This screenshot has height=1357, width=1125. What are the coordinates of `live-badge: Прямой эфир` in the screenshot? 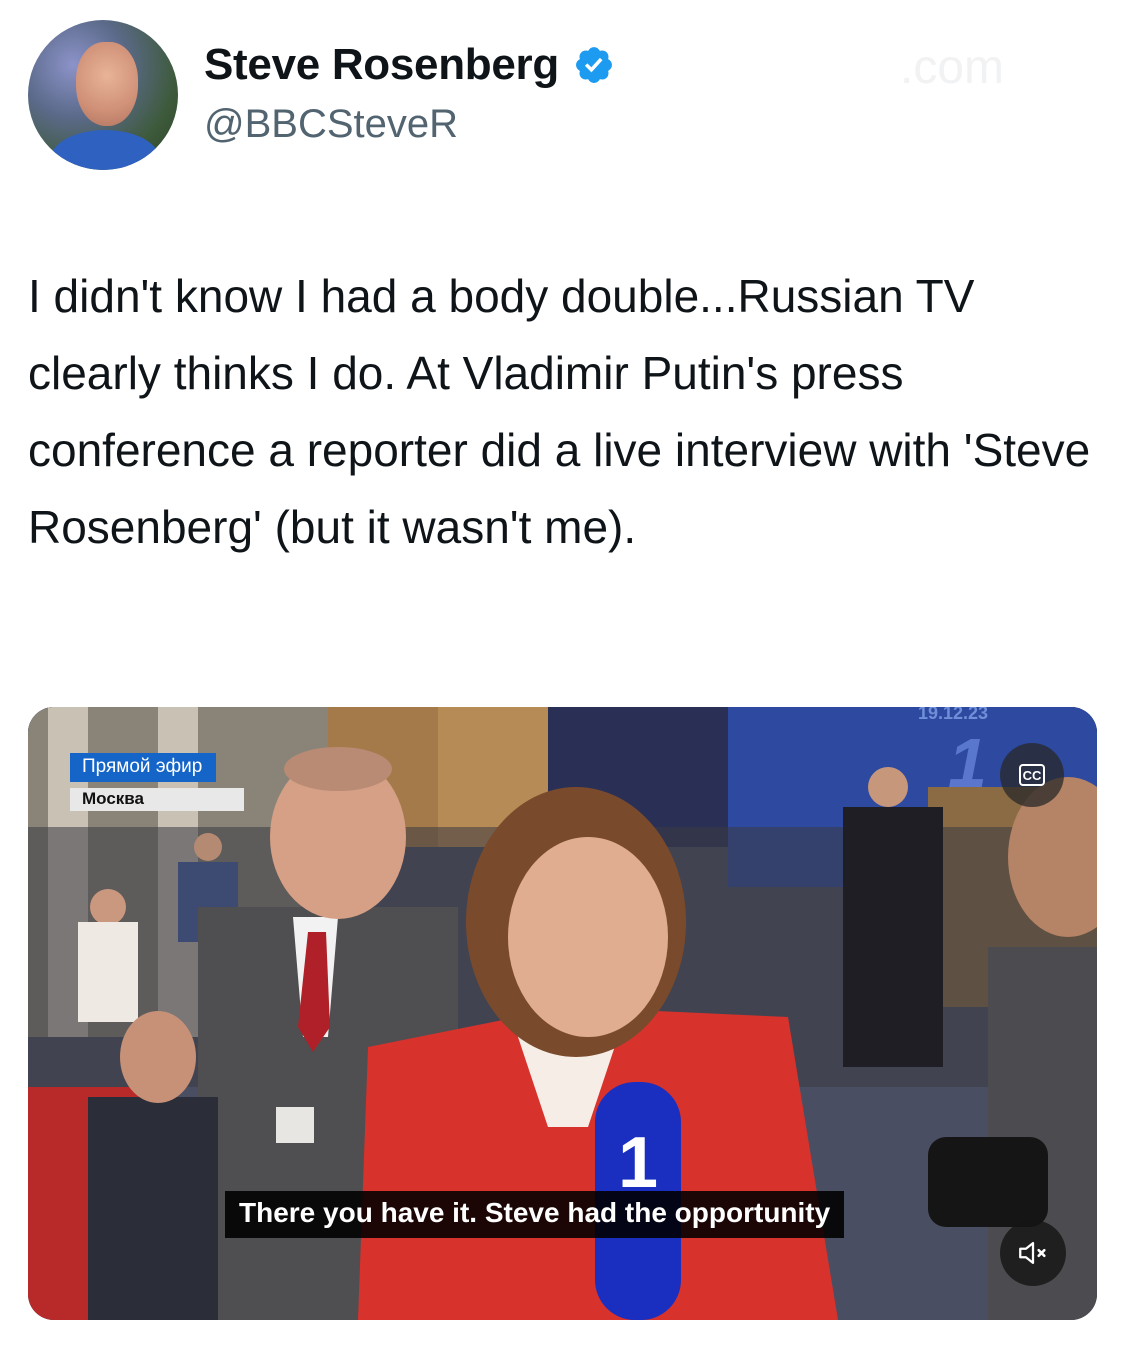 It's located at (143, 767).